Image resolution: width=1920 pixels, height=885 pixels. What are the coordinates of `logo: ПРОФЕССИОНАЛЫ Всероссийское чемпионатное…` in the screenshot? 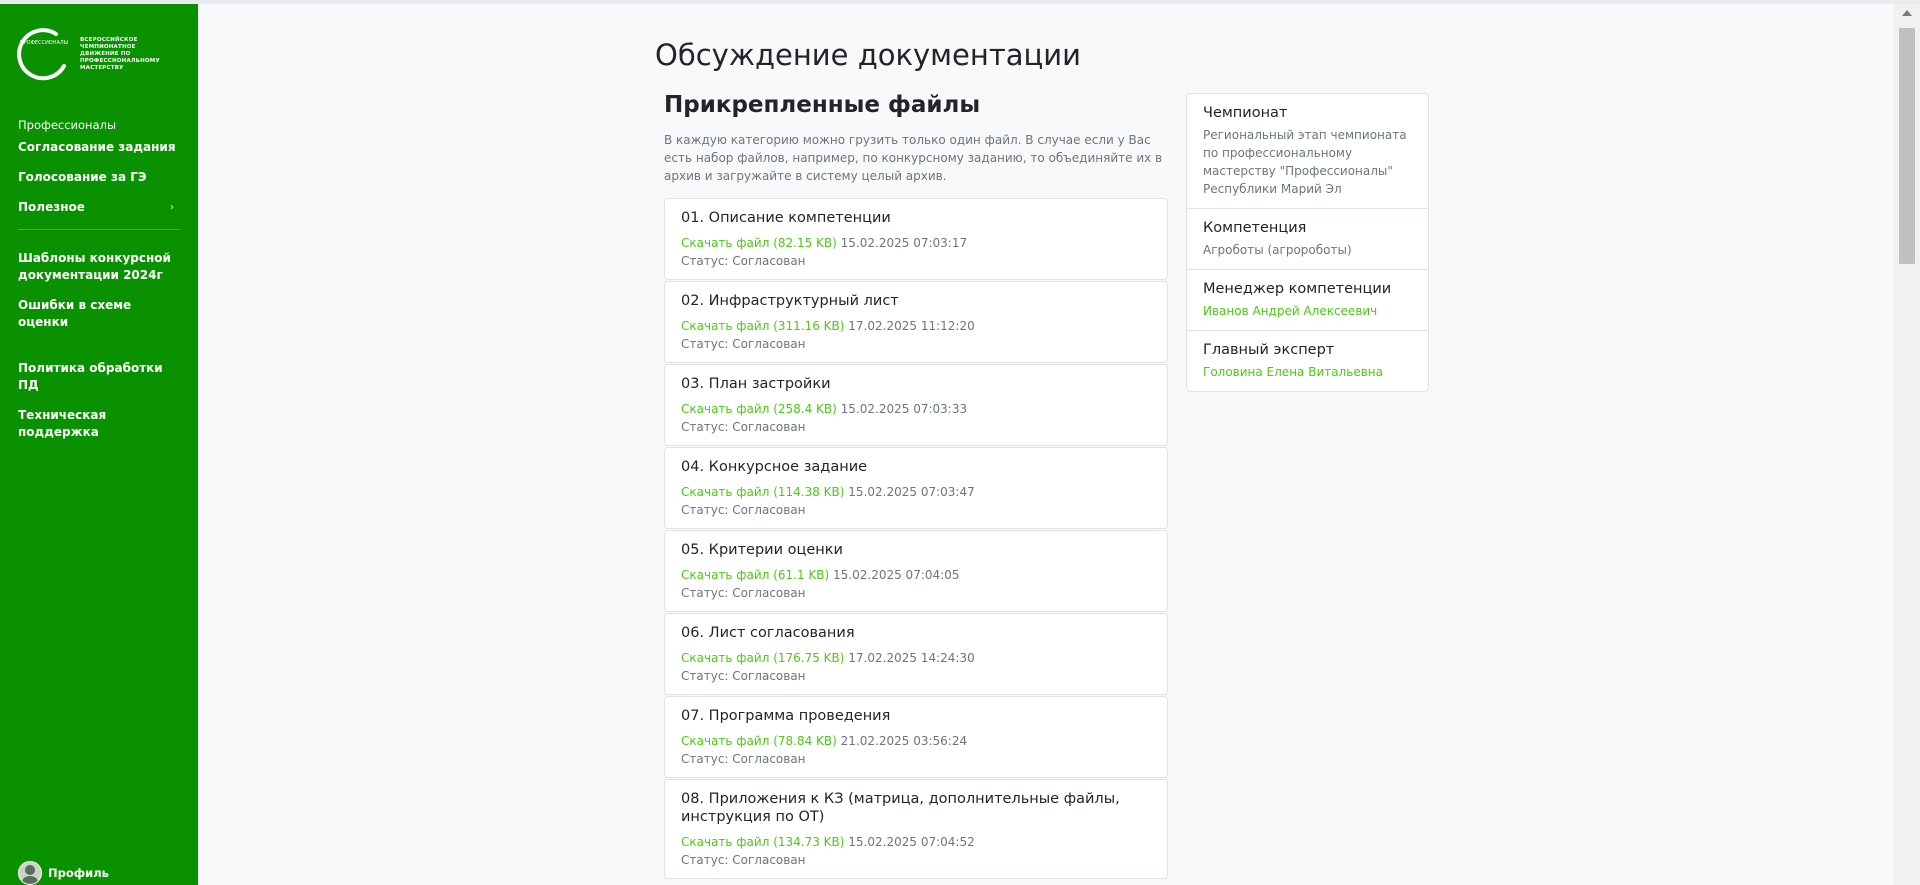 It's located at (93, 54).